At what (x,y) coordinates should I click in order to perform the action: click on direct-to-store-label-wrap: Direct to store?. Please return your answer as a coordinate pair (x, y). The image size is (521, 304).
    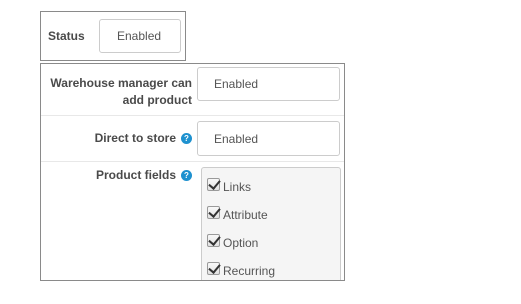
    Looking at the image, I should click on (143, 138).